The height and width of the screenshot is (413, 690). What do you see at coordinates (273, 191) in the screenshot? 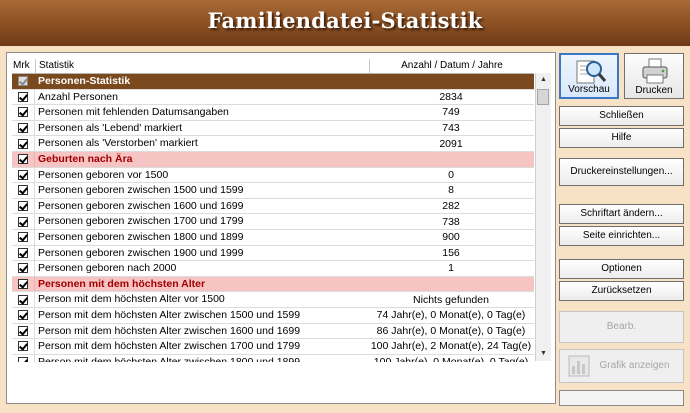
I see `table-row: Personen geboren zwischen 1500 und 1599 8` at bounding box center [273, 191].